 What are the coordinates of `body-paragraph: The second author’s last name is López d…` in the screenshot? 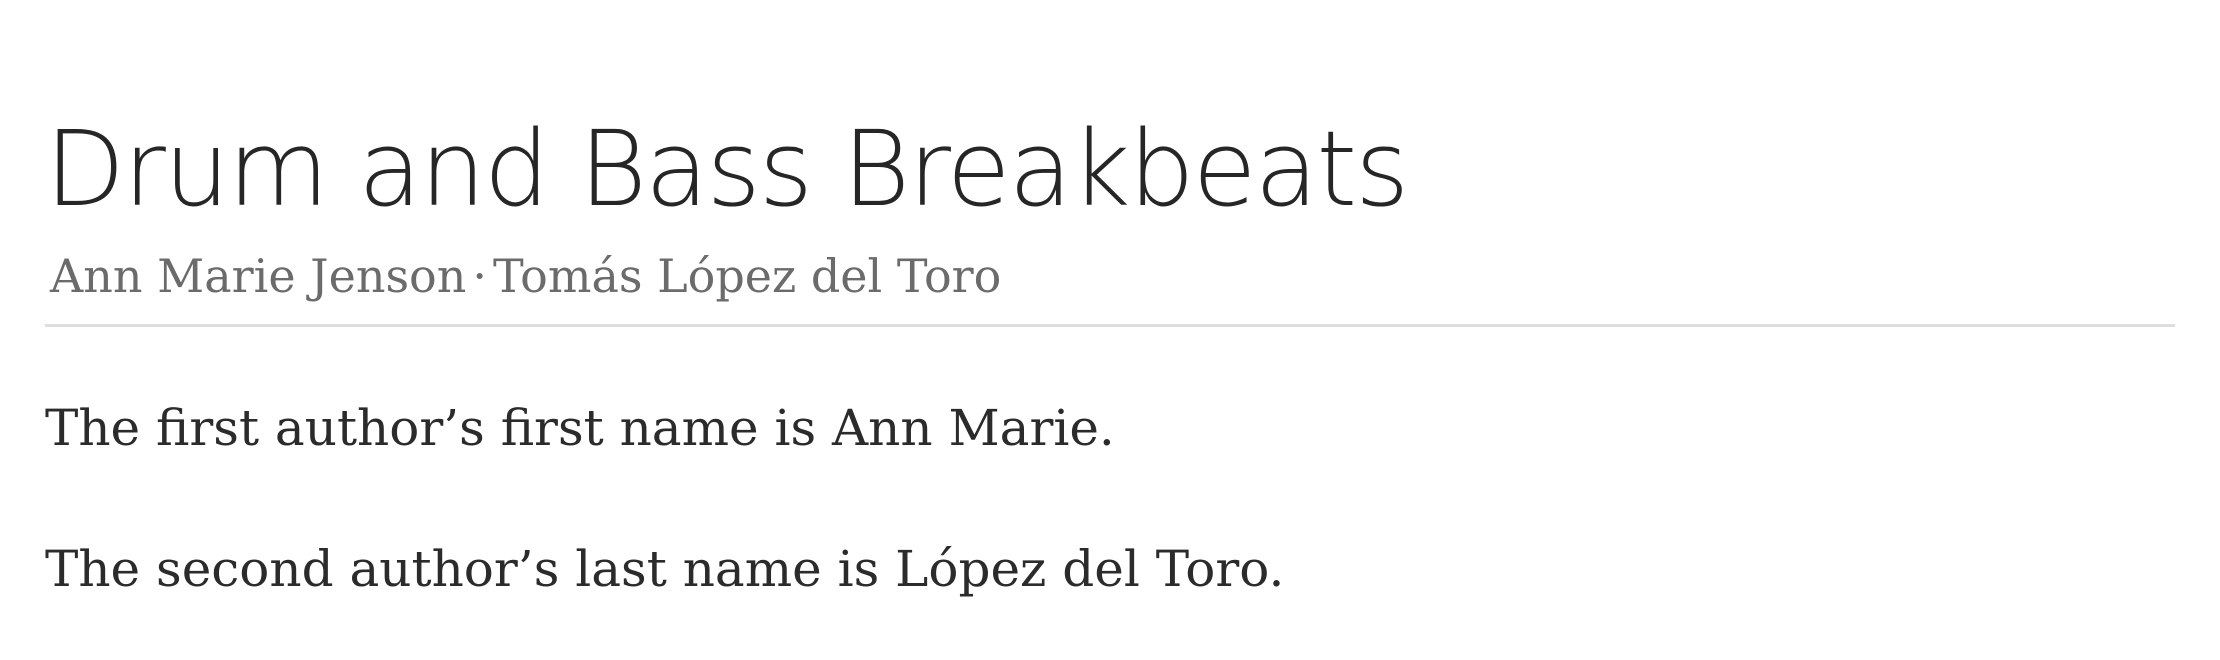 It's located at (665, 569).